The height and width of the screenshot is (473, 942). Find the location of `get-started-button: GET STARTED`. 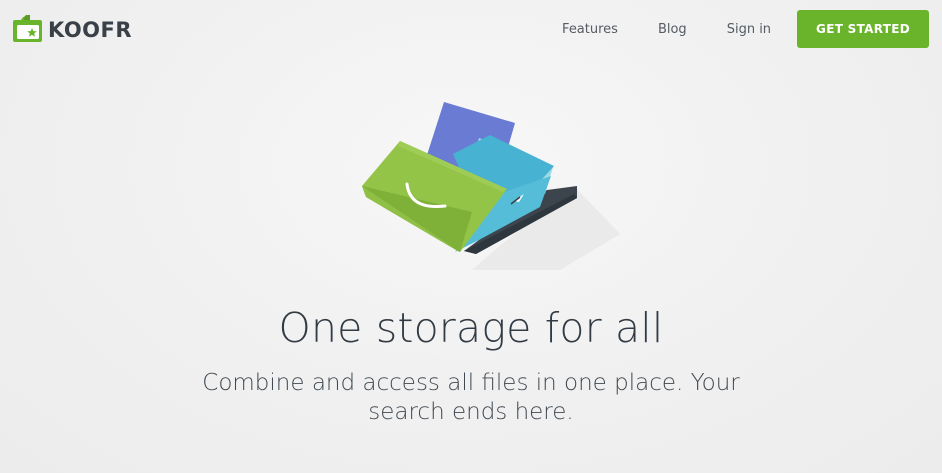

get-started-button: GET STARTED is located at coordinates (863, 29).